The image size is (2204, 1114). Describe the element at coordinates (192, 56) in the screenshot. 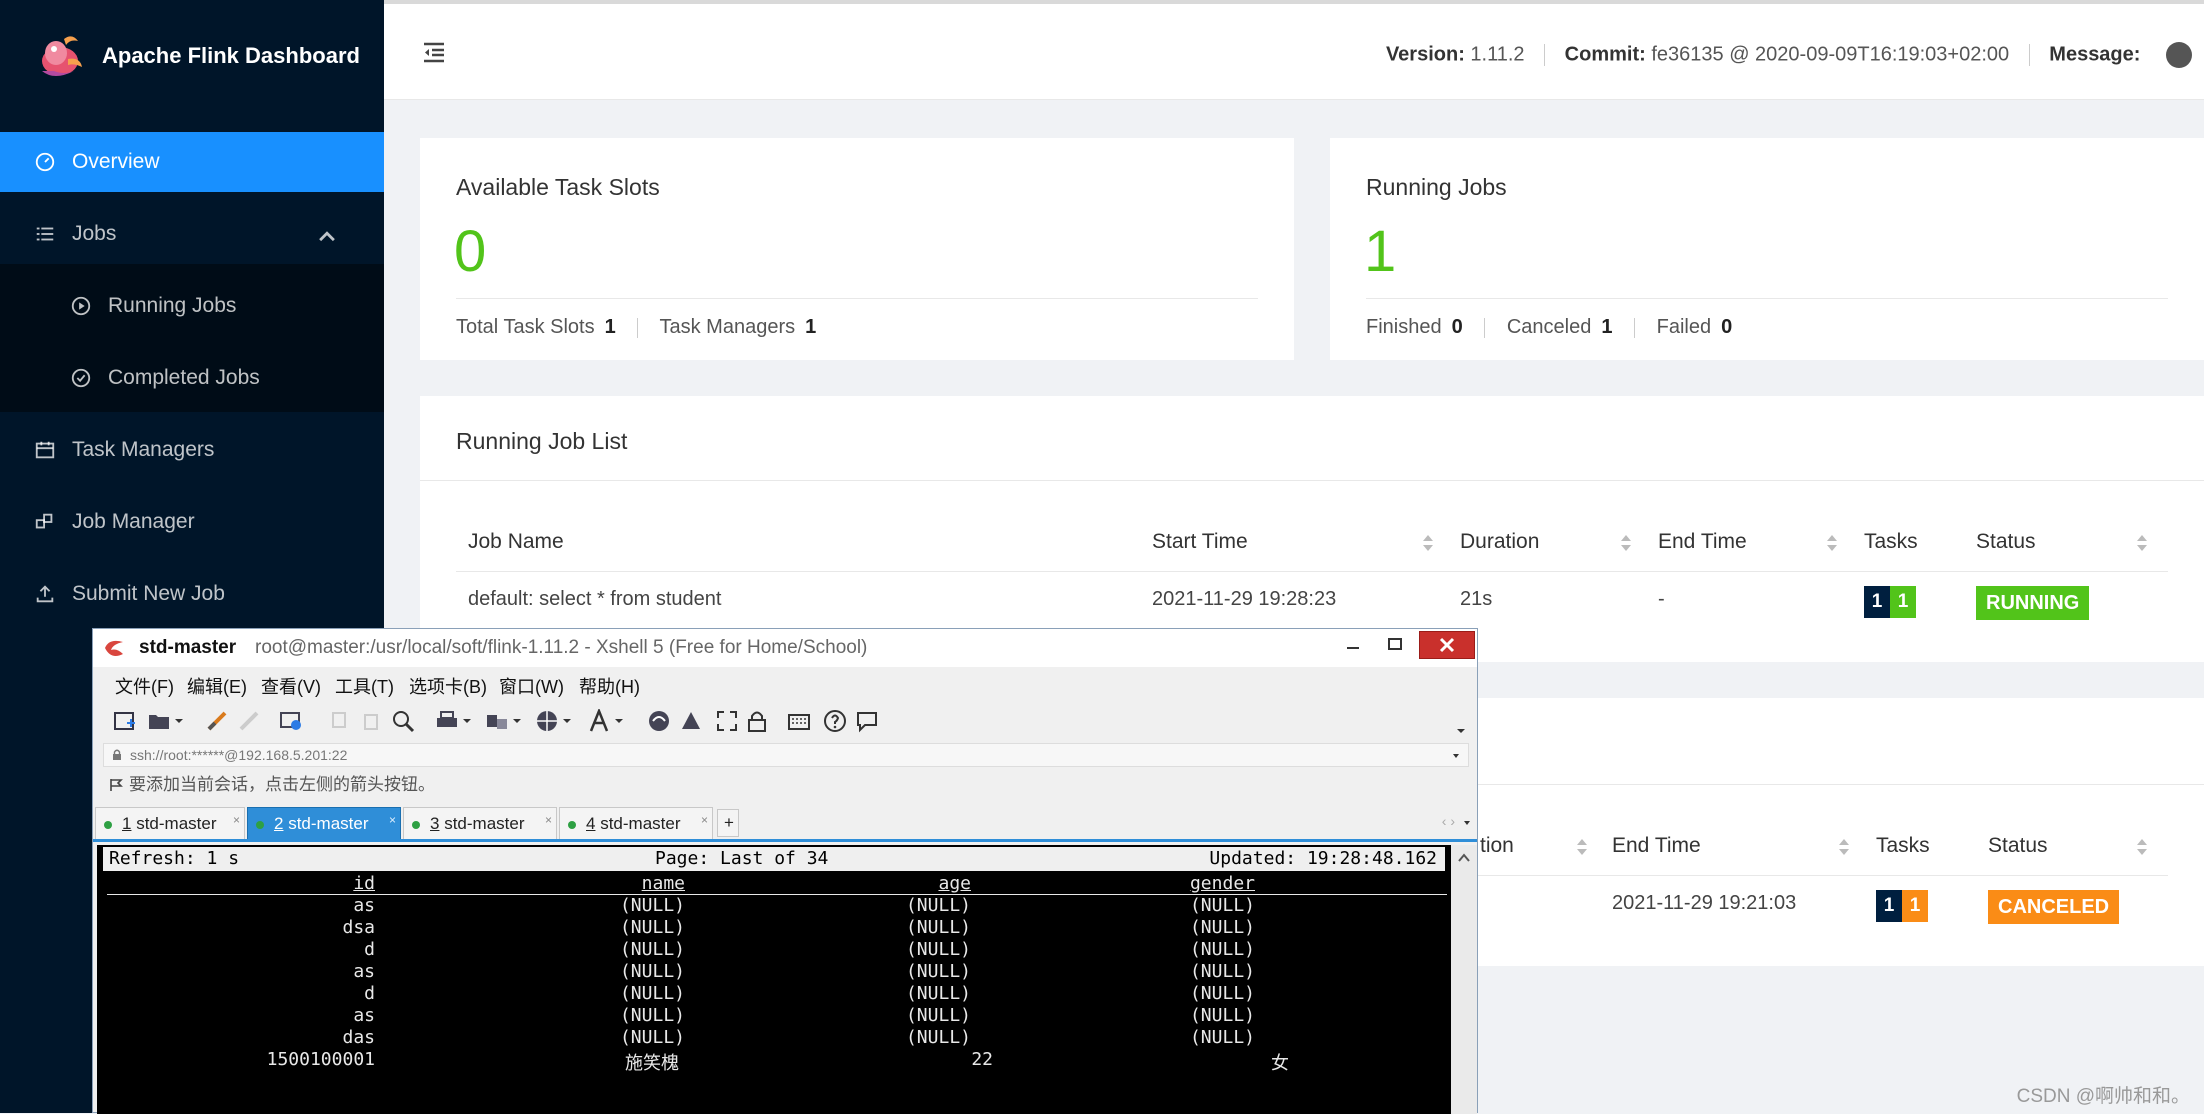

I see `brand: Apache Flink Dashboard` at that location.